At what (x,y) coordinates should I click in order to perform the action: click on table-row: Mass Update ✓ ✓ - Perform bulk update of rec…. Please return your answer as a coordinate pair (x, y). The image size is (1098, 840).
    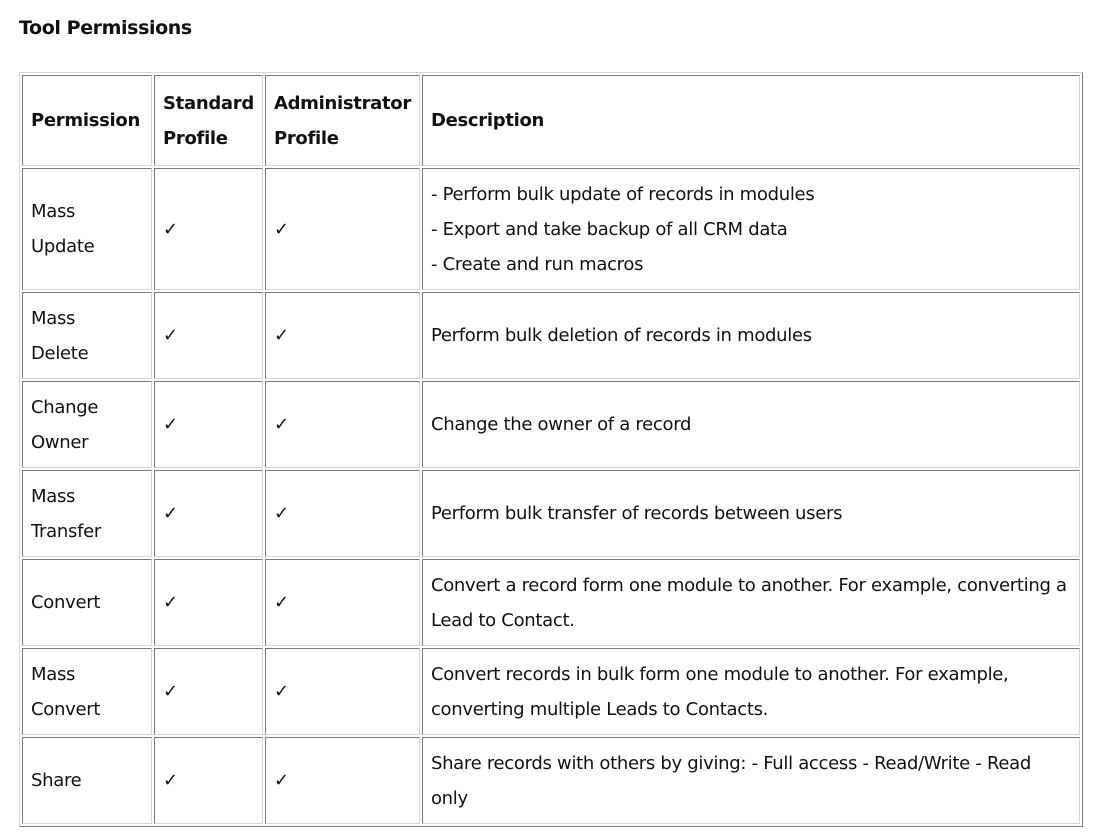
    Looking at the image, I should click on (551, 229).